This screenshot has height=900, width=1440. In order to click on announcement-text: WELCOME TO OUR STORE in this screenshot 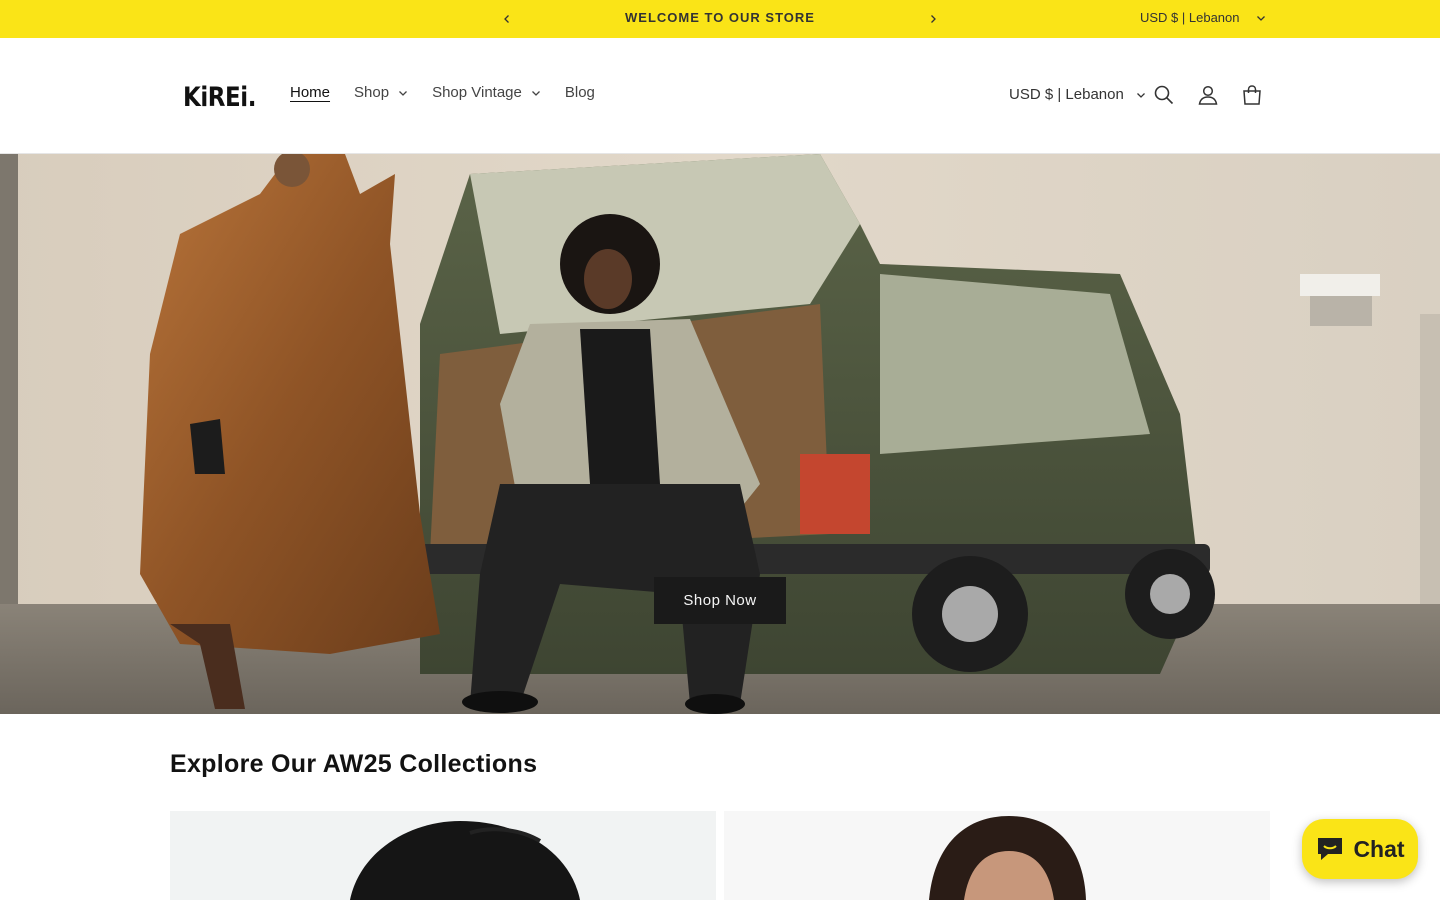, I will do `click(720, 17)`.